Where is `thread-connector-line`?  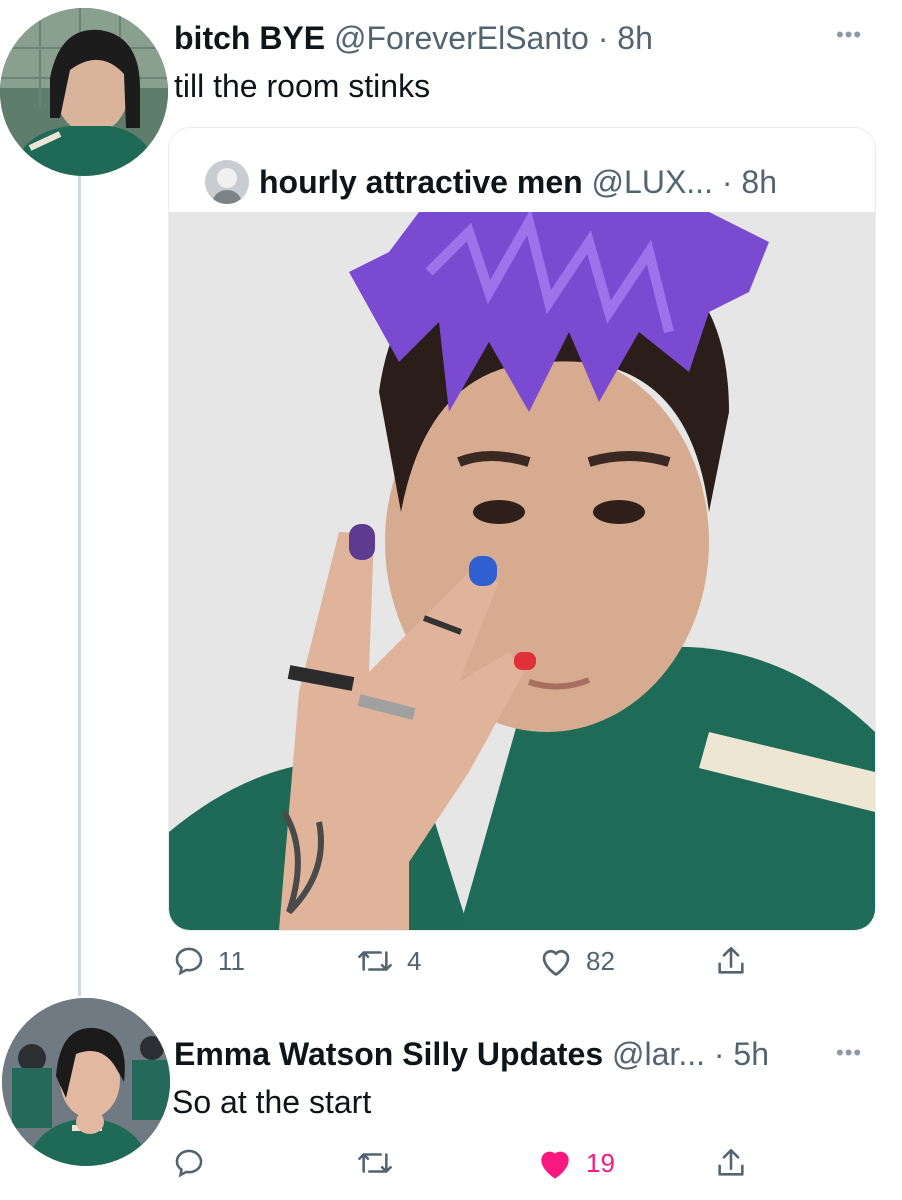 thread-connector-line is located at coordinates (79, 586).